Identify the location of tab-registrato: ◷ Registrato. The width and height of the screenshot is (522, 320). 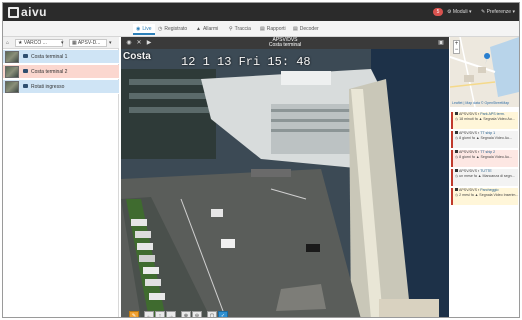
(172, 29).